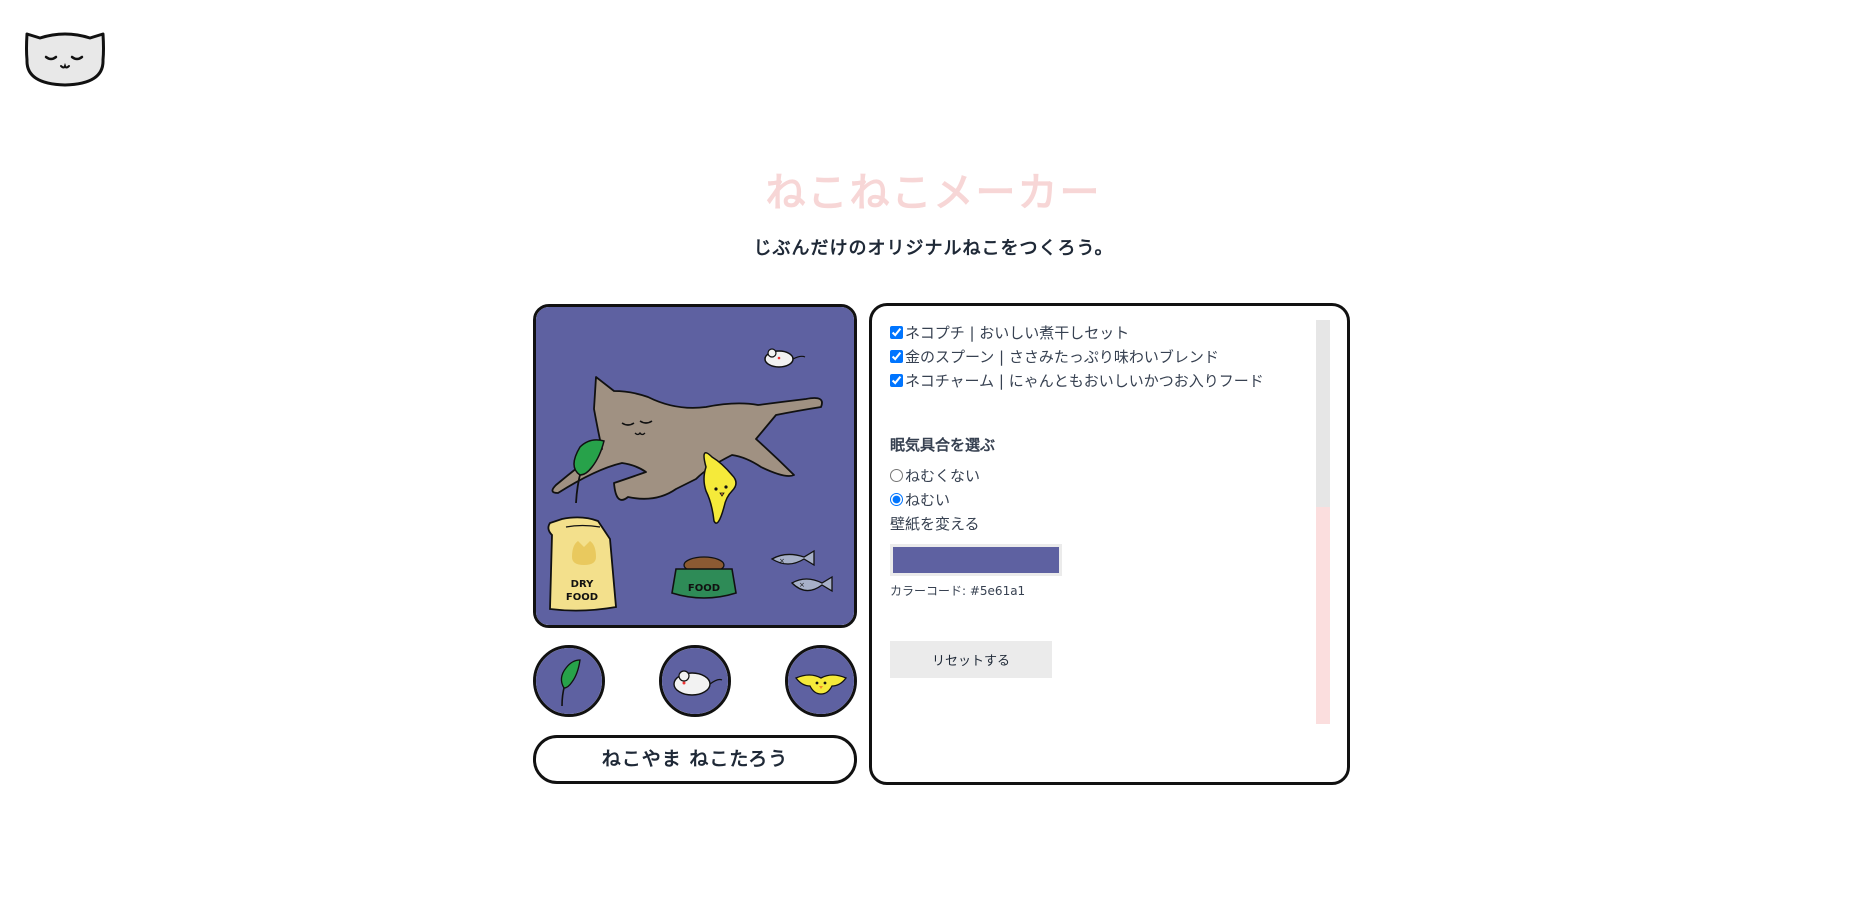  What do you see at coordinates (933, 248) in the screenshot?
I see `page-subtitle: じぶんだけのオリジナルねこをつくろう。` at bounding box center [933, 248].